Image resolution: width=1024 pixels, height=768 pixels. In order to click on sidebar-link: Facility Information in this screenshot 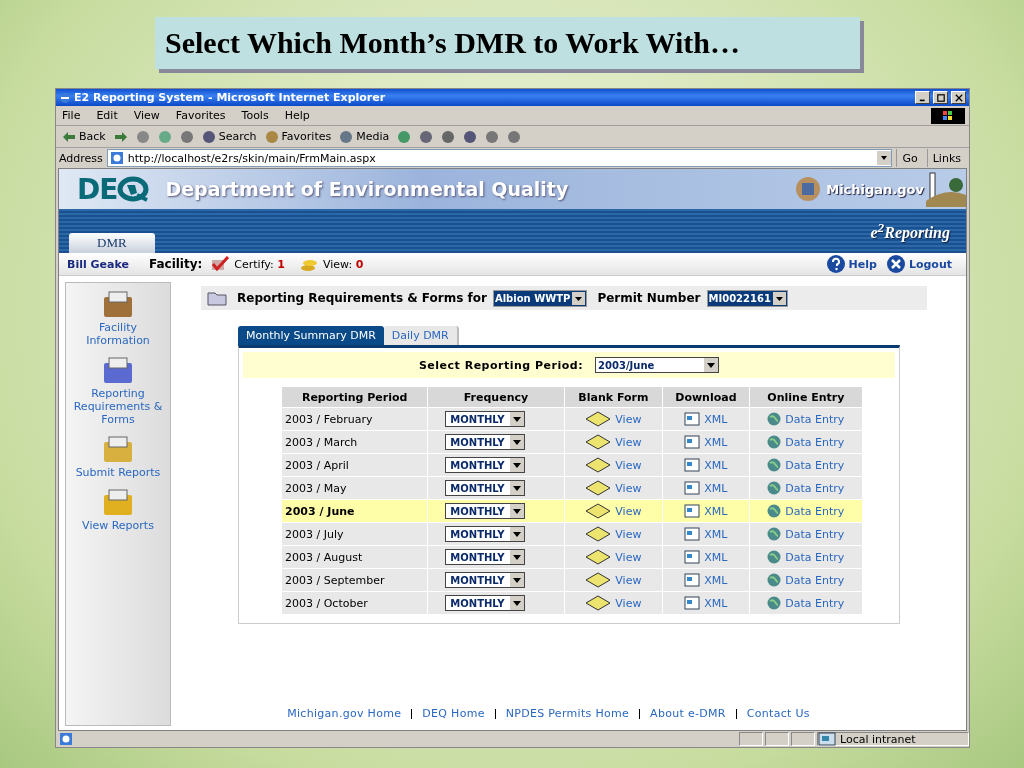, I will do `click(118, 334)`.